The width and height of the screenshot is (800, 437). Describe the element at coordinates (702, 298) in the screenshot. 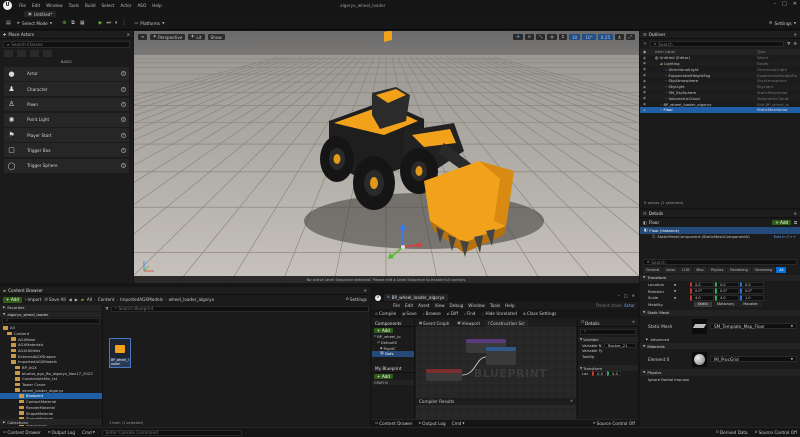

I see `scale-x-input: 4.0` at that location.